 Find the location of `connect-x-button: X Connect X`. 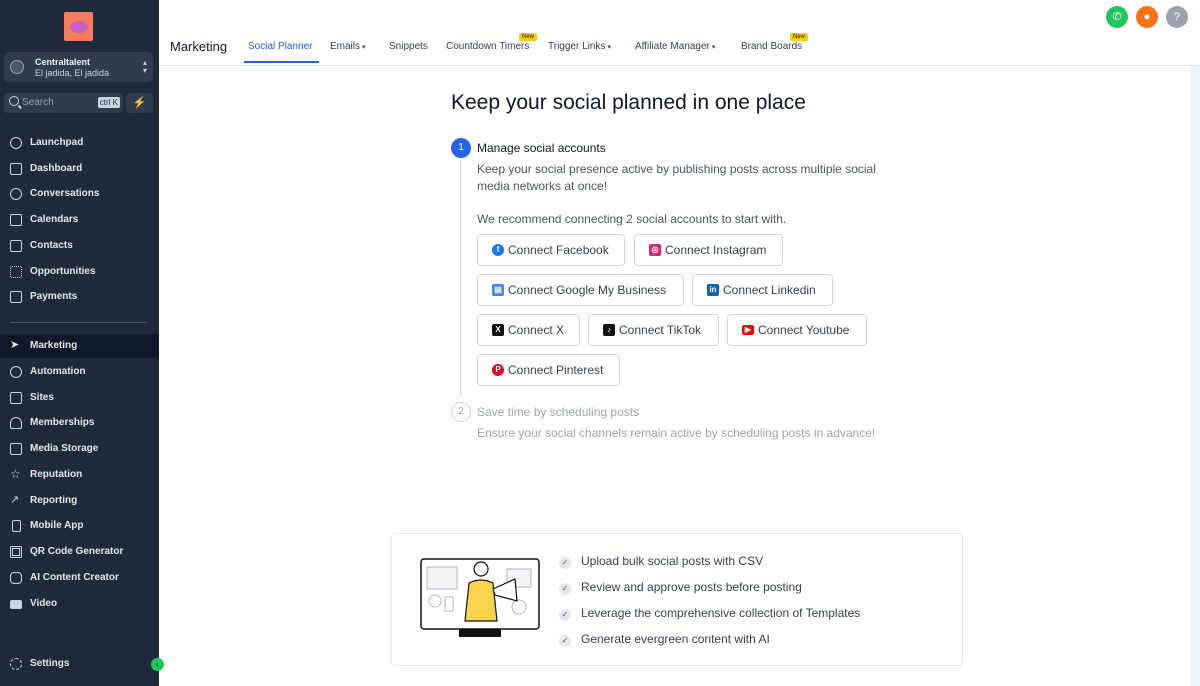

connect-x-button: X Connect X is located at coordinates (528, 330).